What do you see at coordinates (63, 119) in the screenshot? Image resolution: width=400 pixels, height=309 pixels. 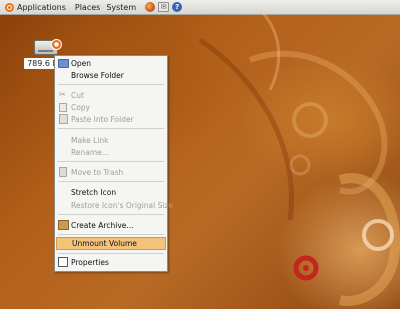 I see `paste-icon` at bounding box center [63, 119].